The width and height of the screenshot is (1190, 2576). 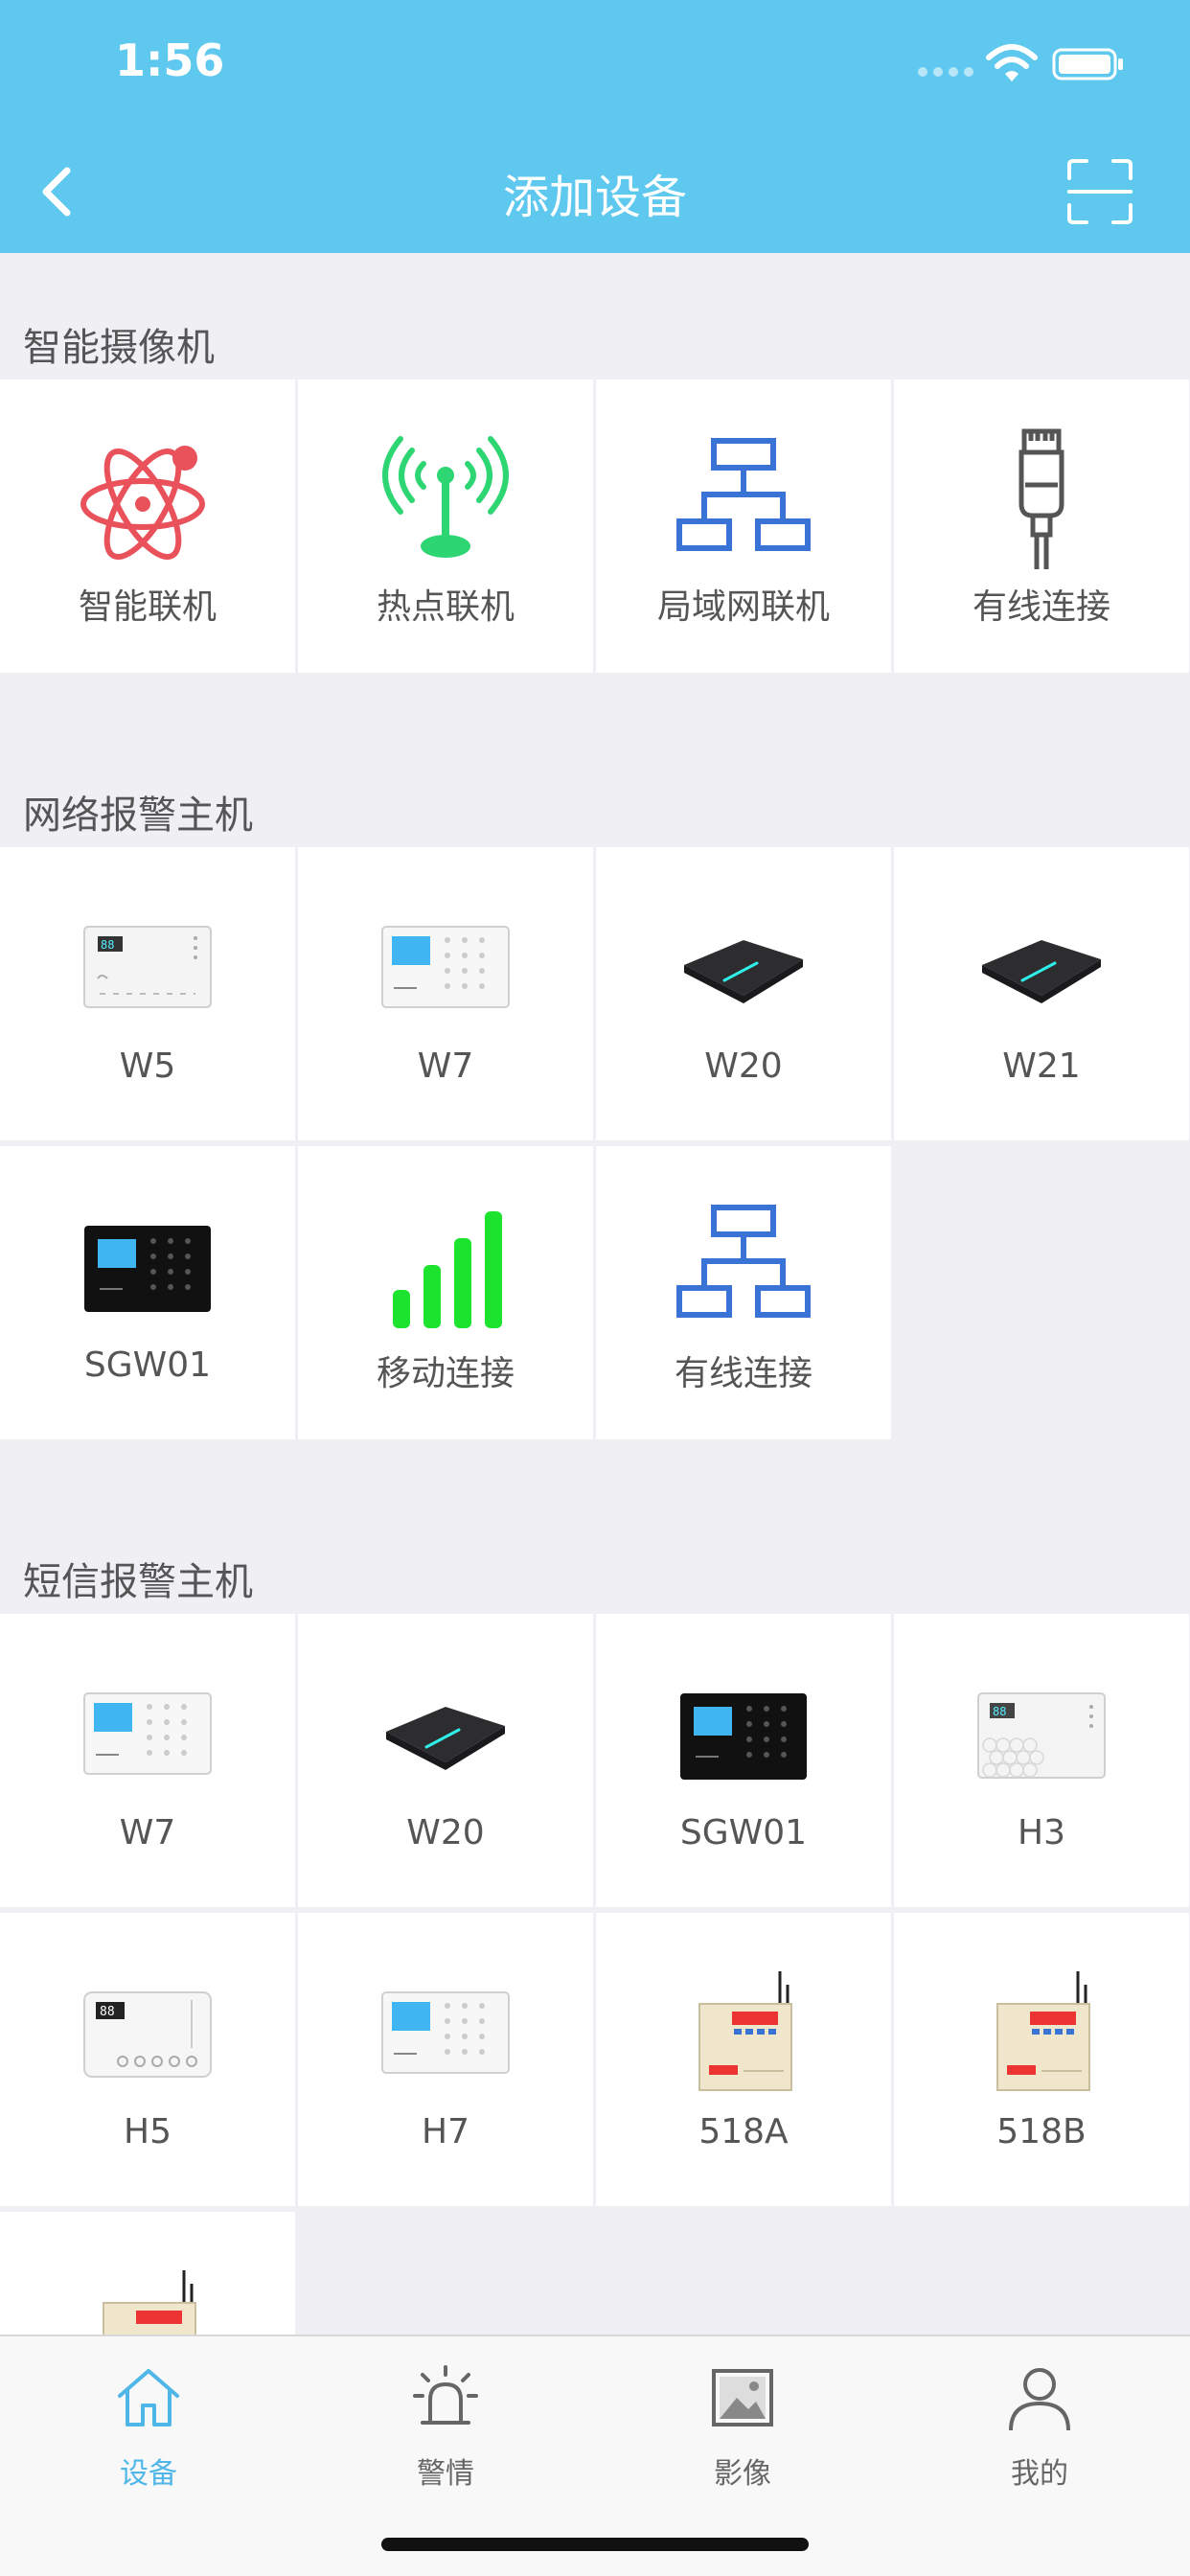 I want to click on item-label: 热点联机, so click(x=445, y=607).